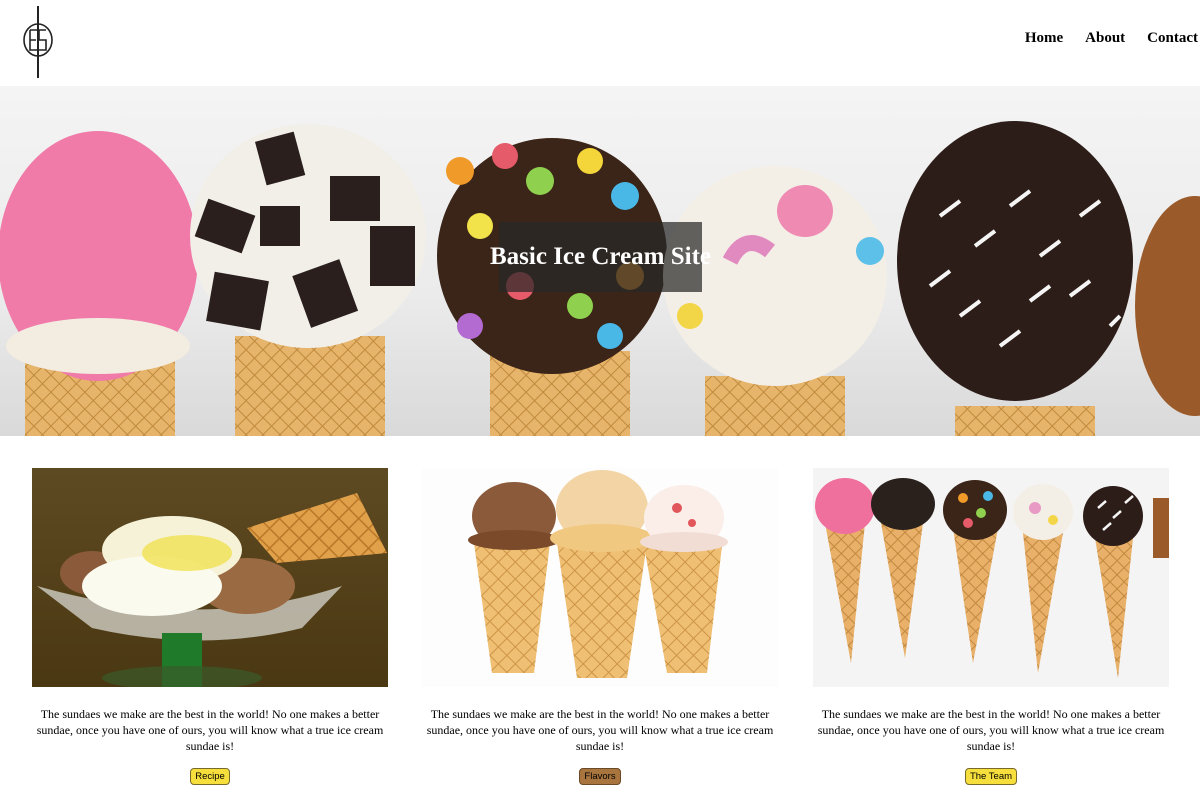 This screenshot has width=1200, height=800. I want to click on card-image-cone-row, so click(991, 577).